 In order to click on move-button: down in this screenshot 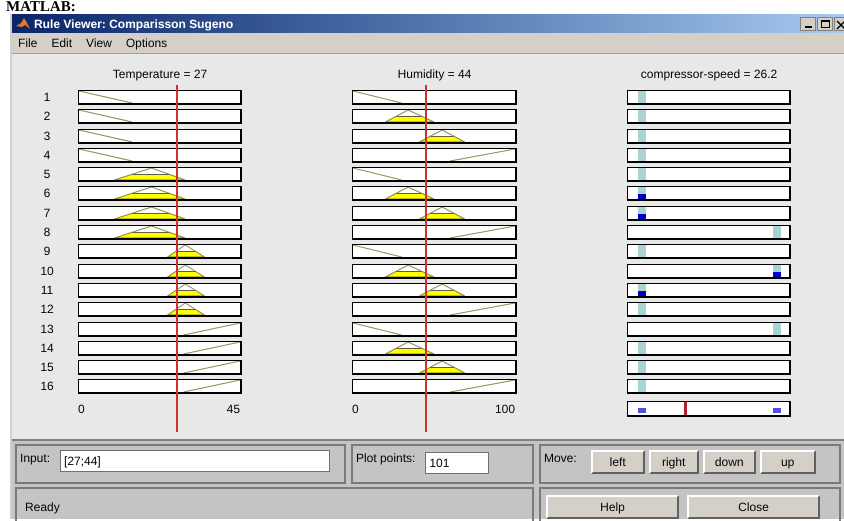, I will do `click(729, 462)`.